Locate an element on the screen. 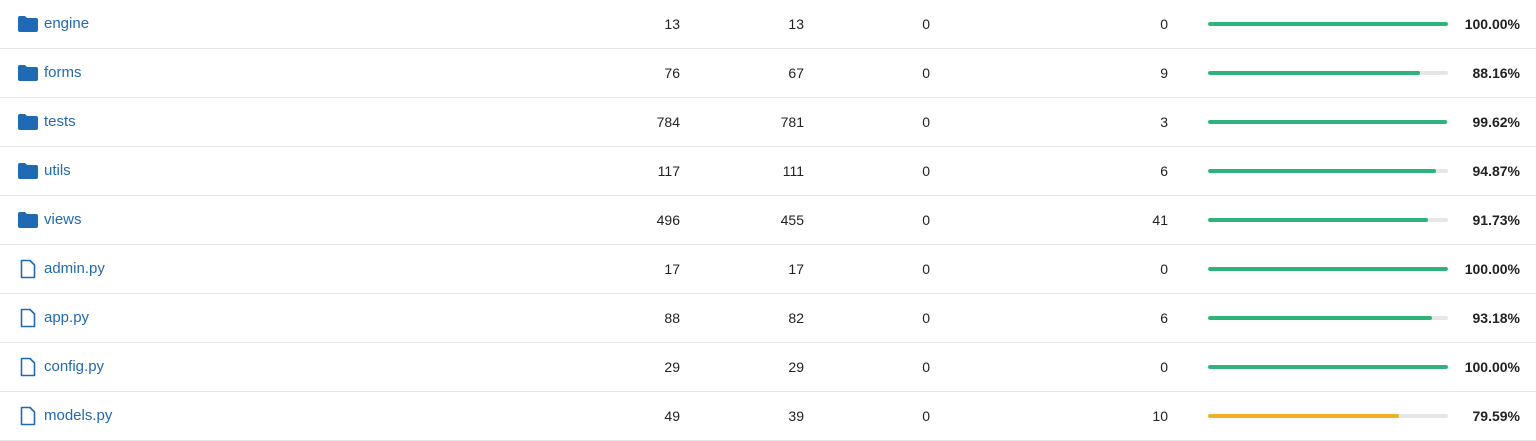 This screenshot has height=441, width=1536. folder-link: utils is located at coordinates (57, 171).